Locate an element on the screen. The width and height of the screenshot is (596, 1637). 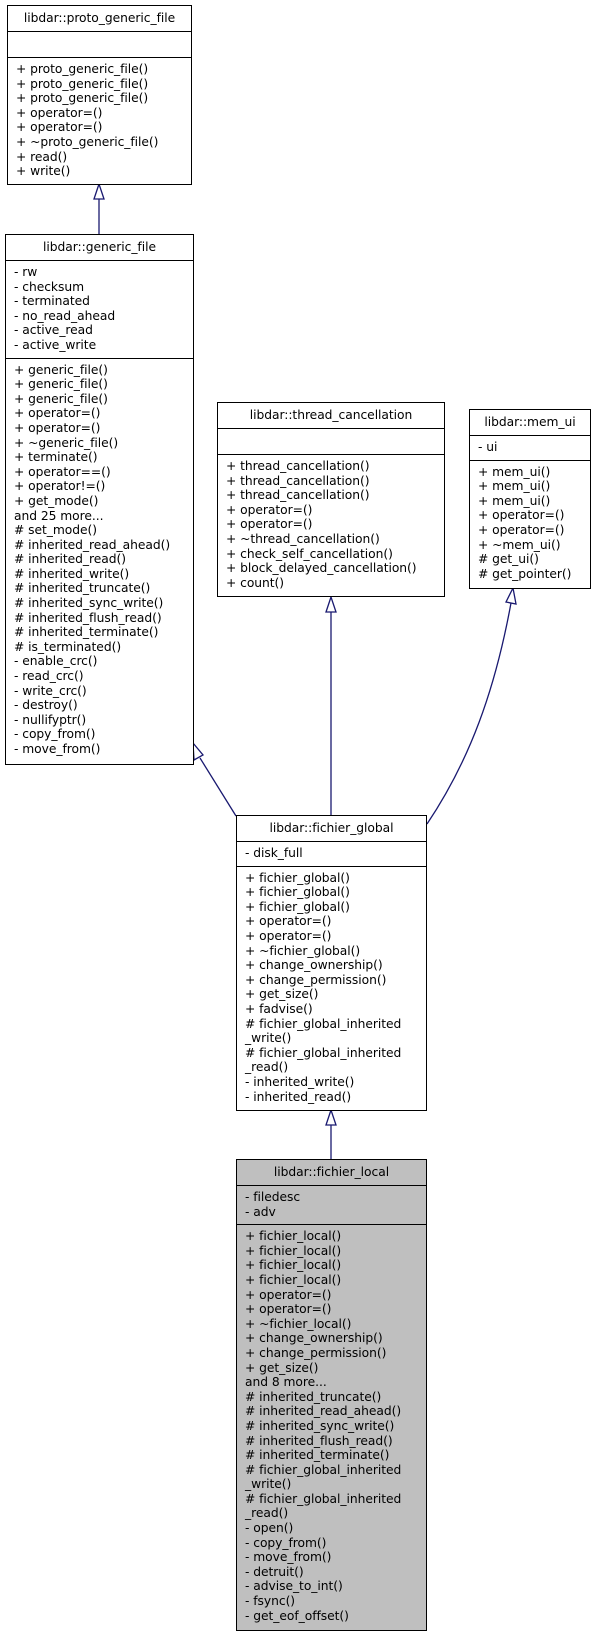
public-member: + get_mode() is located at coordinates (56, 500).